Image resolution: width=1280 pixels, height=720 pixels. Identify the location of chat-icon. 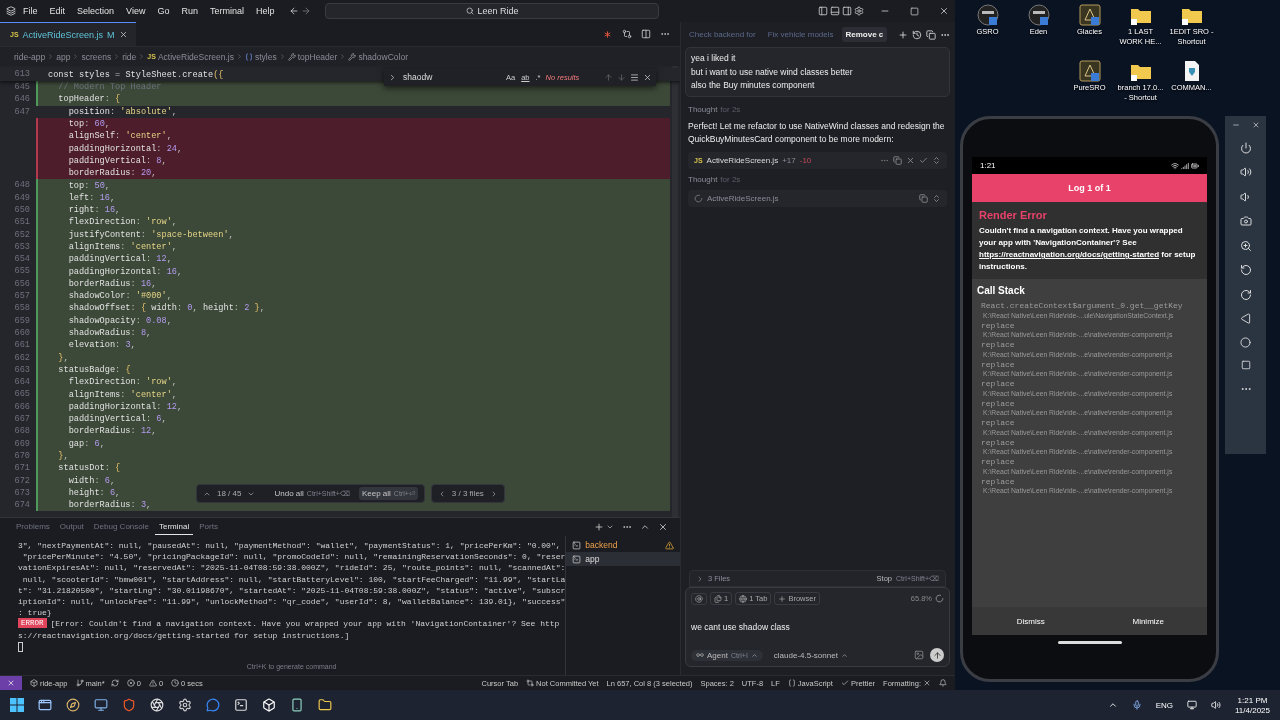
(213, 705).